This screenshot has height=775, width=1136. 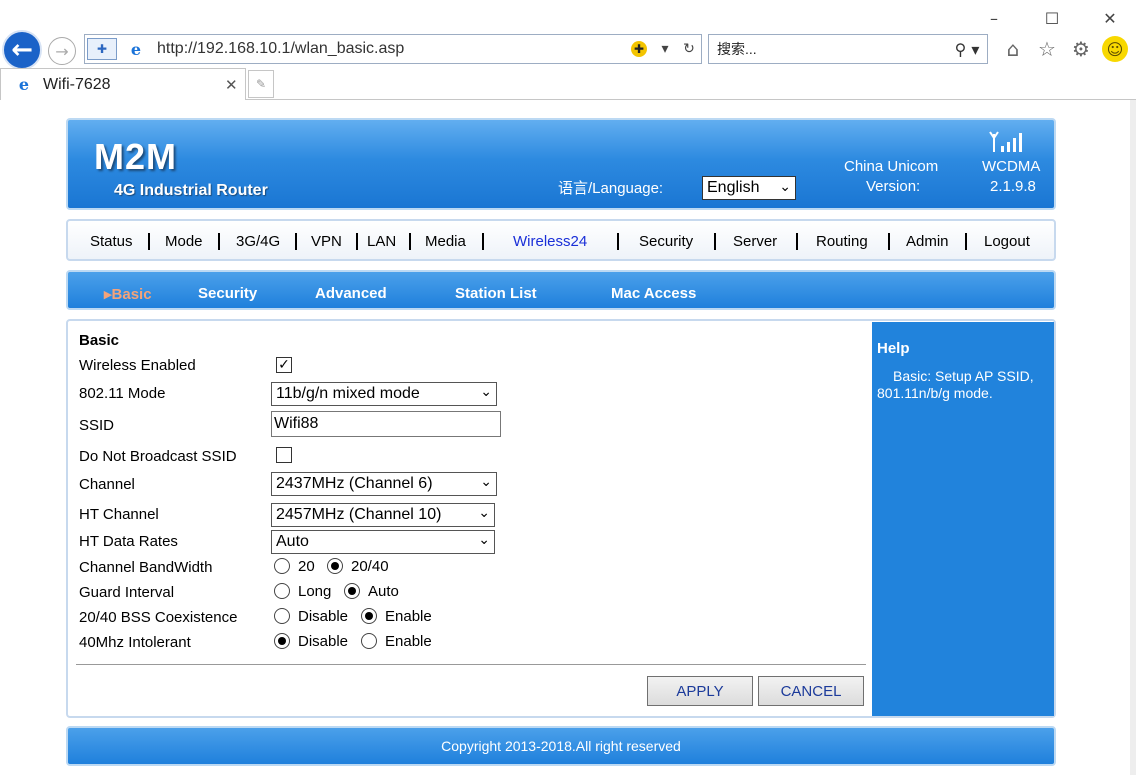 What do you see at coordinates (666, 241) in the screenshot?
I see `nav-item-security: Security` at bounding box center [666, 241].